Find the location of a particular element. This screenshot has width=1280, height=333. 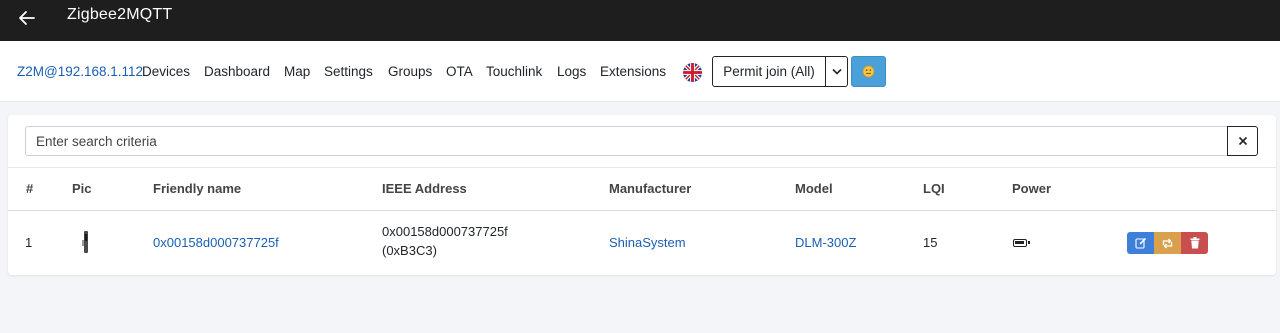

permit-join-dropdown-toggle is located at coordinates (837, 71).